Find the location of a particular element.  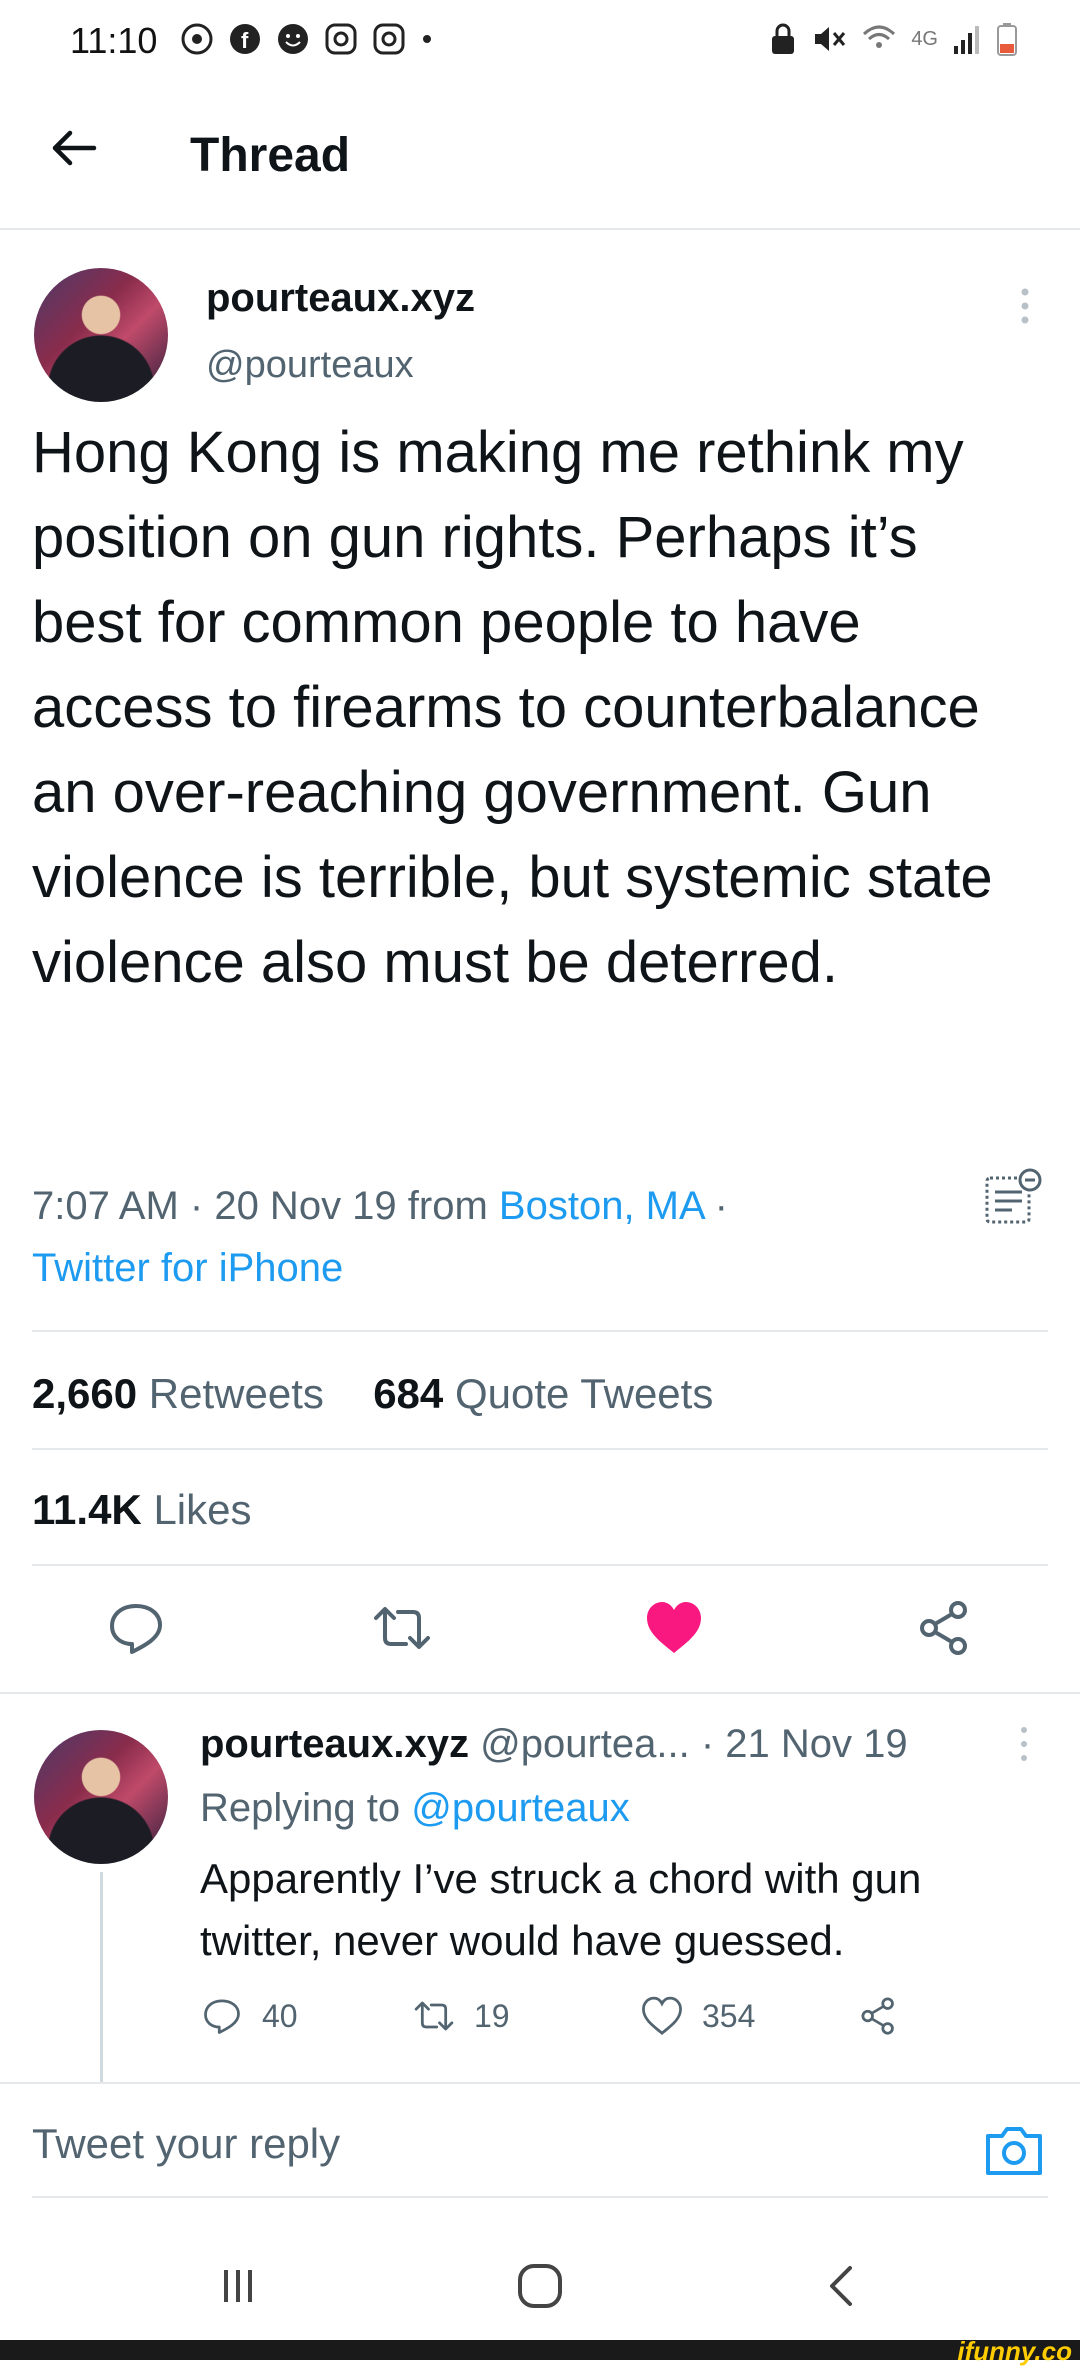

header-divider is located at coordinates (540, 229).